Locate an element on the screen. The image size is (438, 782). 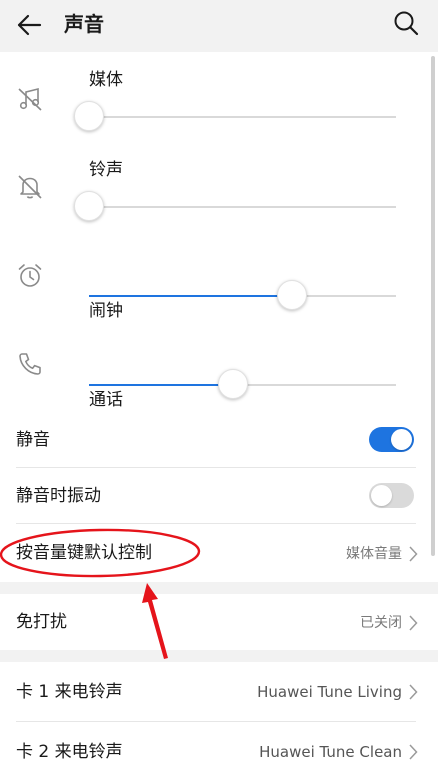
alarm-clock-icon is located at coordinates (30, 275).